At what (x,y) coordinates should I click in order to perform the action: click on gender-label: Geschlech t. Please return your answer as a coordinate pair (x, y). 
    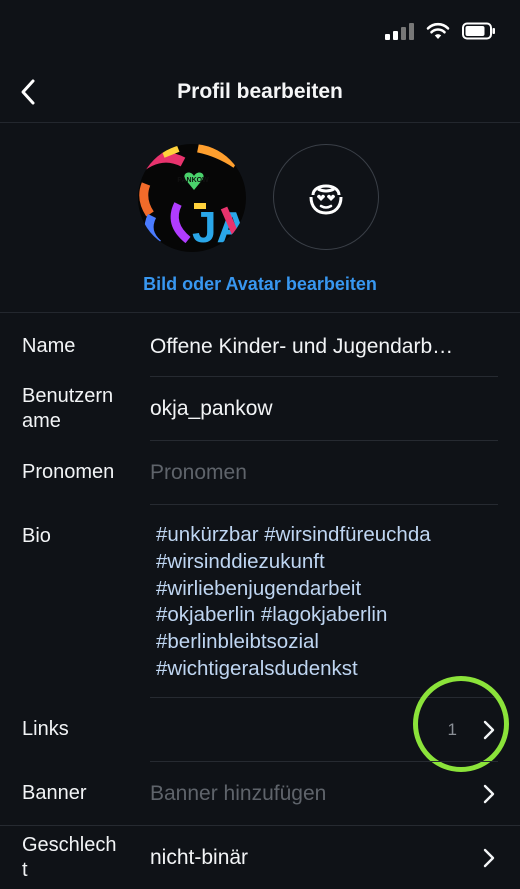
    Looking at the image, I should click on (69, 857).